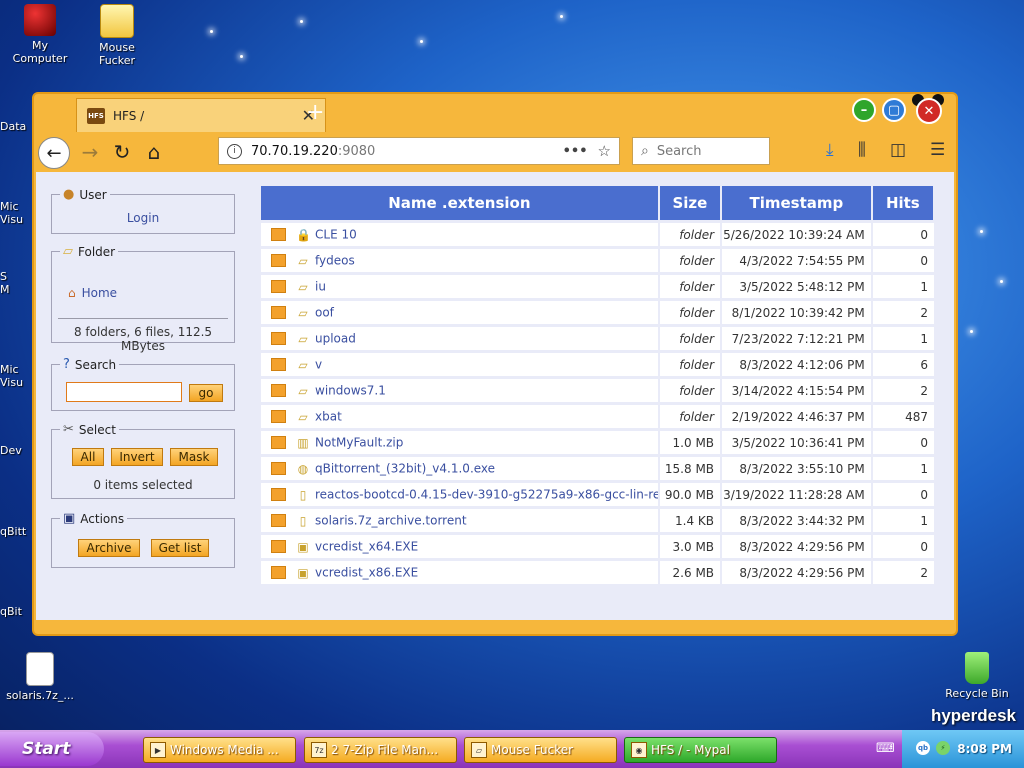 This screenshot has height=768, width=1024. What do you see at coordinates (335, 339) in the screenshot?
I see `file-link: upload` at bounding box center [335, 339].